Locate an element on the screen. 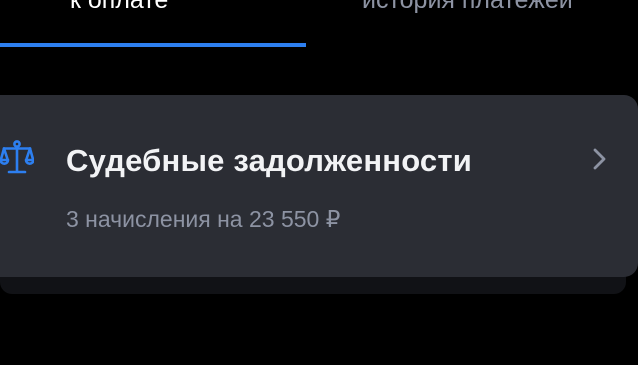  card-subtitle: 3 начисления на 23 550 ₽ is located at coordinates (203, 219).